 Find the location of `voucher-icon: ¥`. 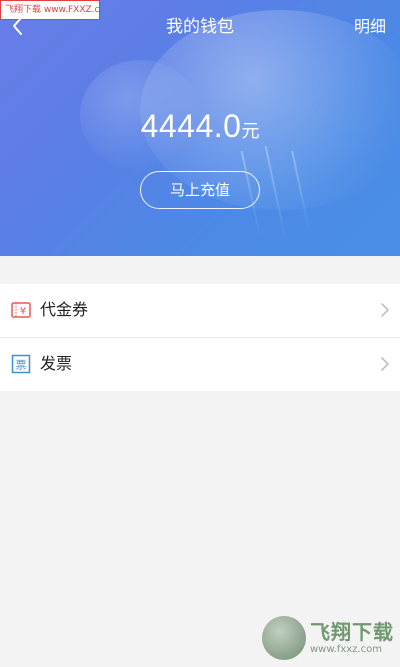

voucher-icon: ¥ is located at coordinates (21, 310).